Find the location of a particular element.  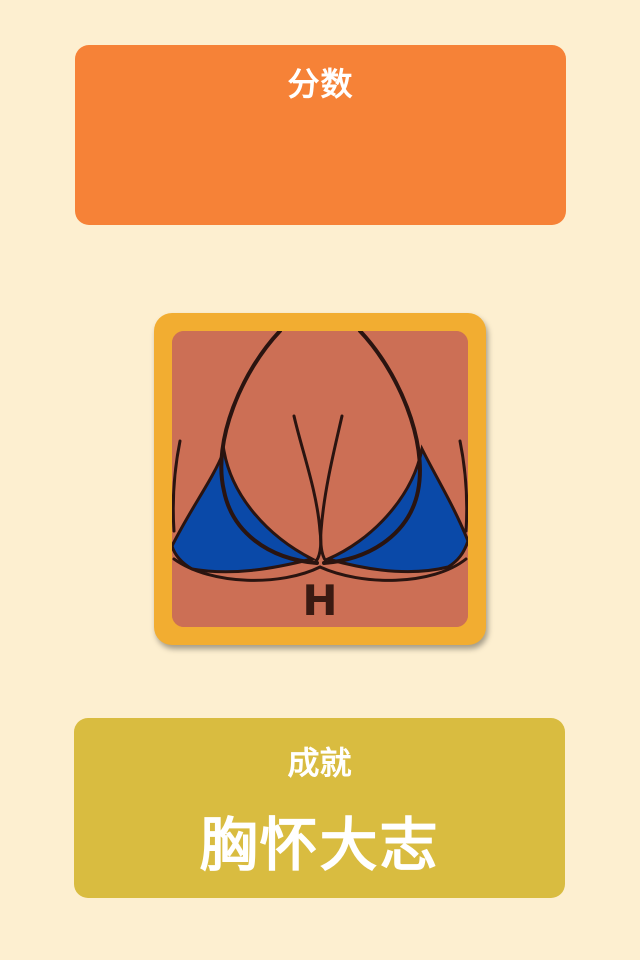

achievement-name: 胸怀大志 is located at coordinates (319, 845).